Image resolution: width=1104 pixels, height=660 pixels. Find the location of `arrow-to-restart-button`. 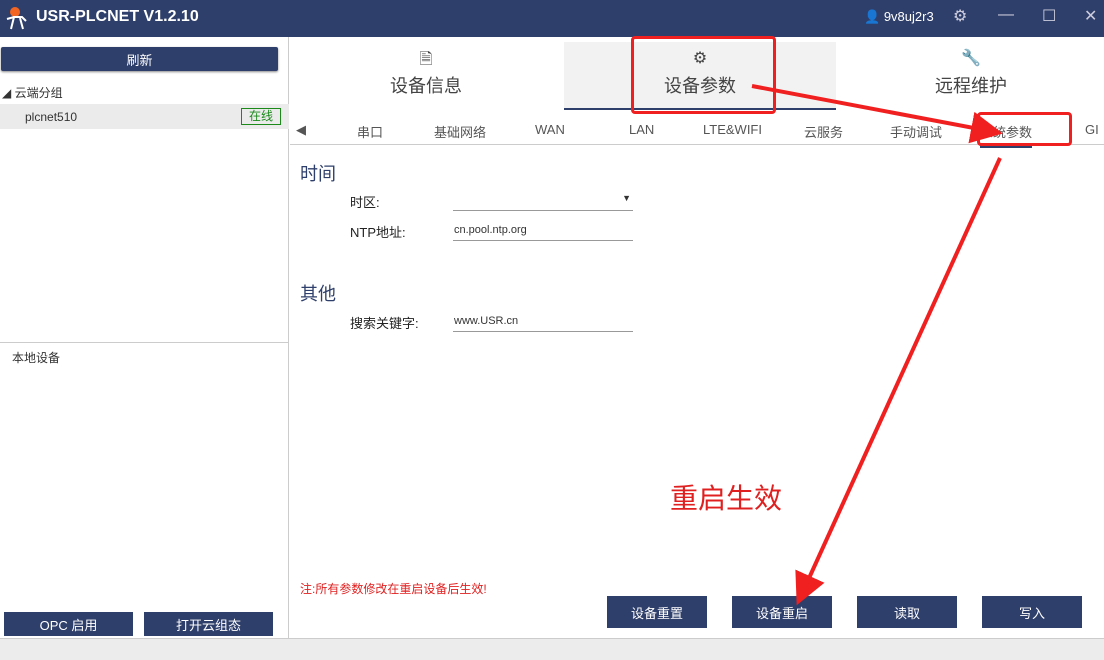

arrow-to-restart-button is located at coordinates (898, 381).